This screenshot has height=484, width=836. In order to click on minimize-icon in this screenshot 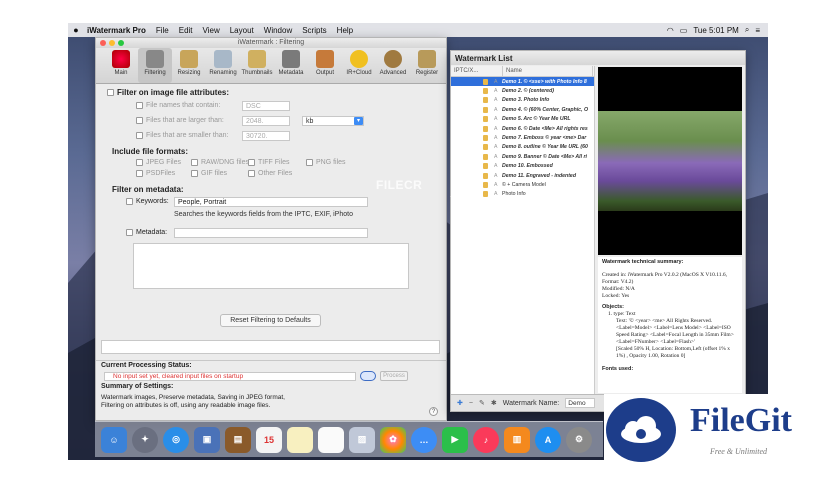, I will do `click(112, 43)`.